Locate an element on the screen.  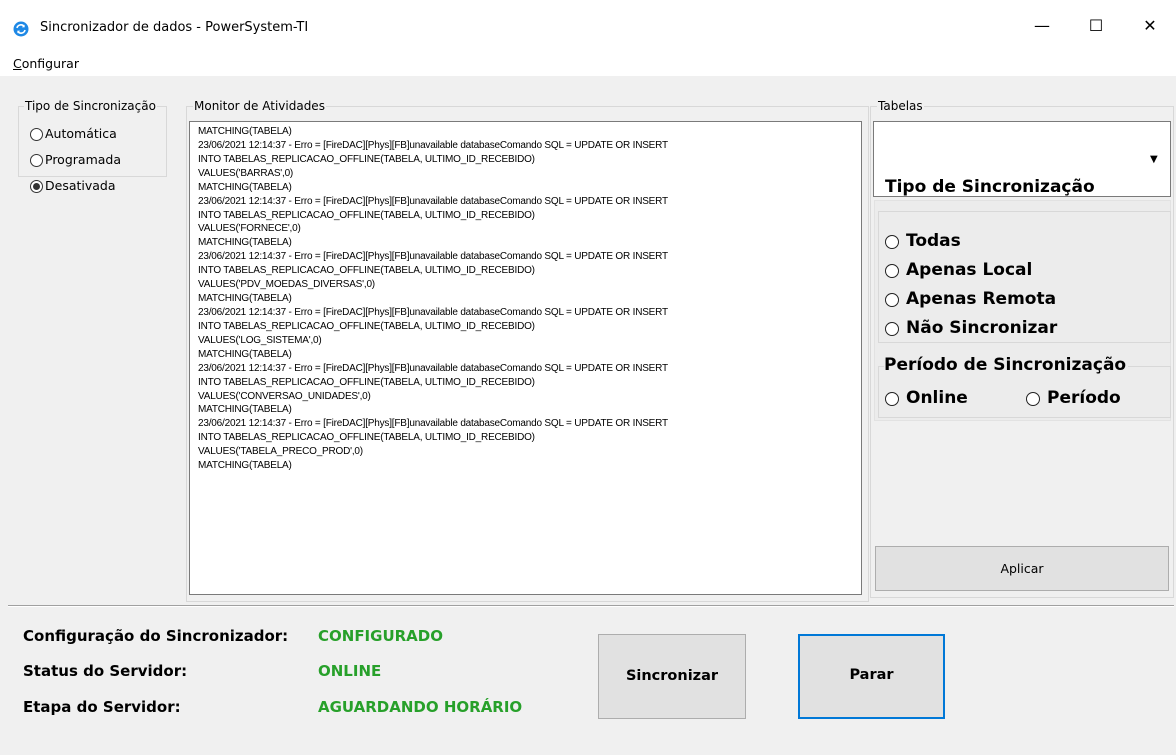
radio-apenas-remota-label: Apenas Remota is located at coordinates (981, 299).